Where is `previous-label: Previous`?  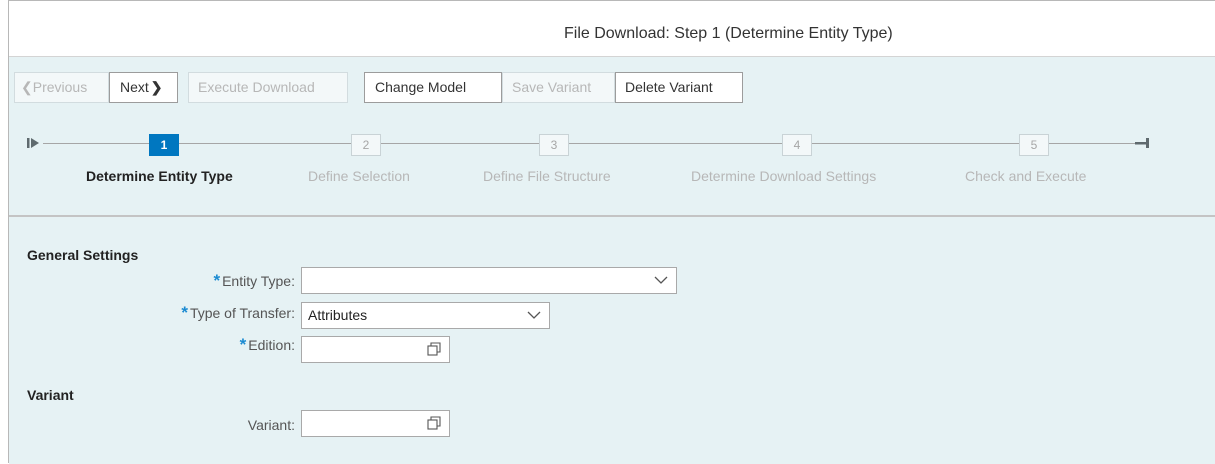
previous-label: Previous is located at coordinates (60, 87).